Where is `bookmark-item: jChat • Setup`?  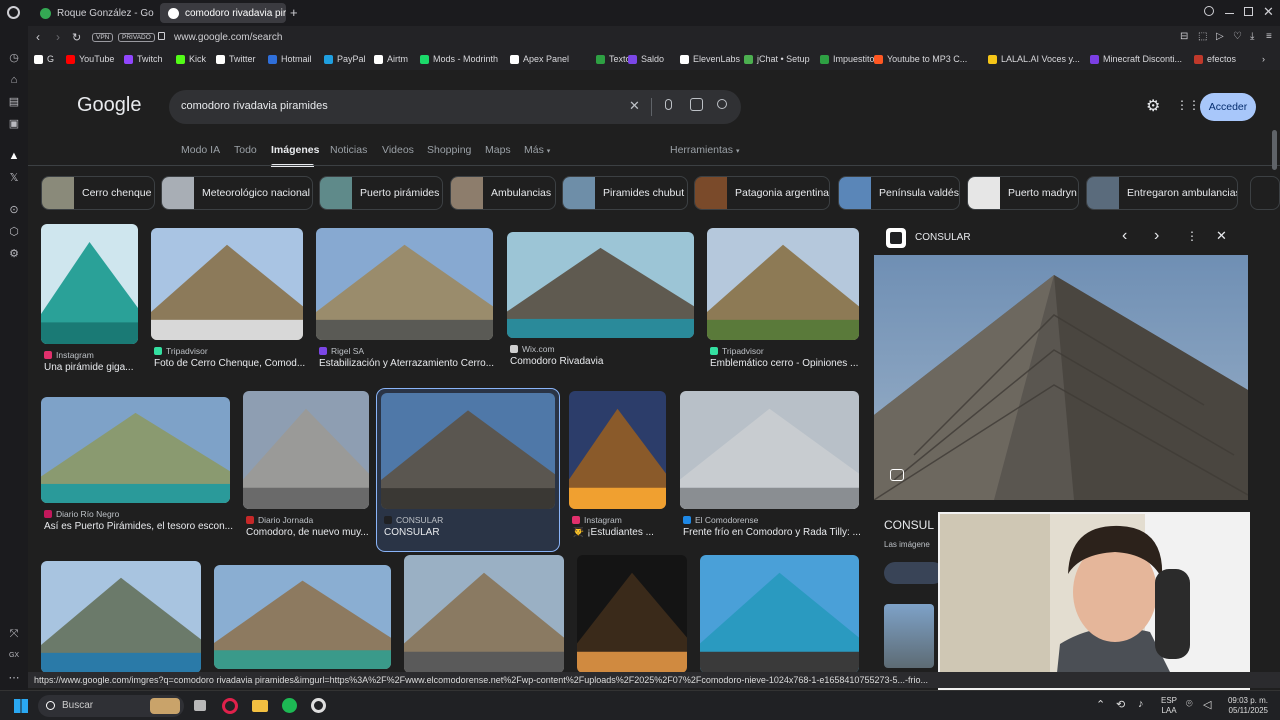
bookmark-item: jChat • Setup is located at coordinates (777, 59).